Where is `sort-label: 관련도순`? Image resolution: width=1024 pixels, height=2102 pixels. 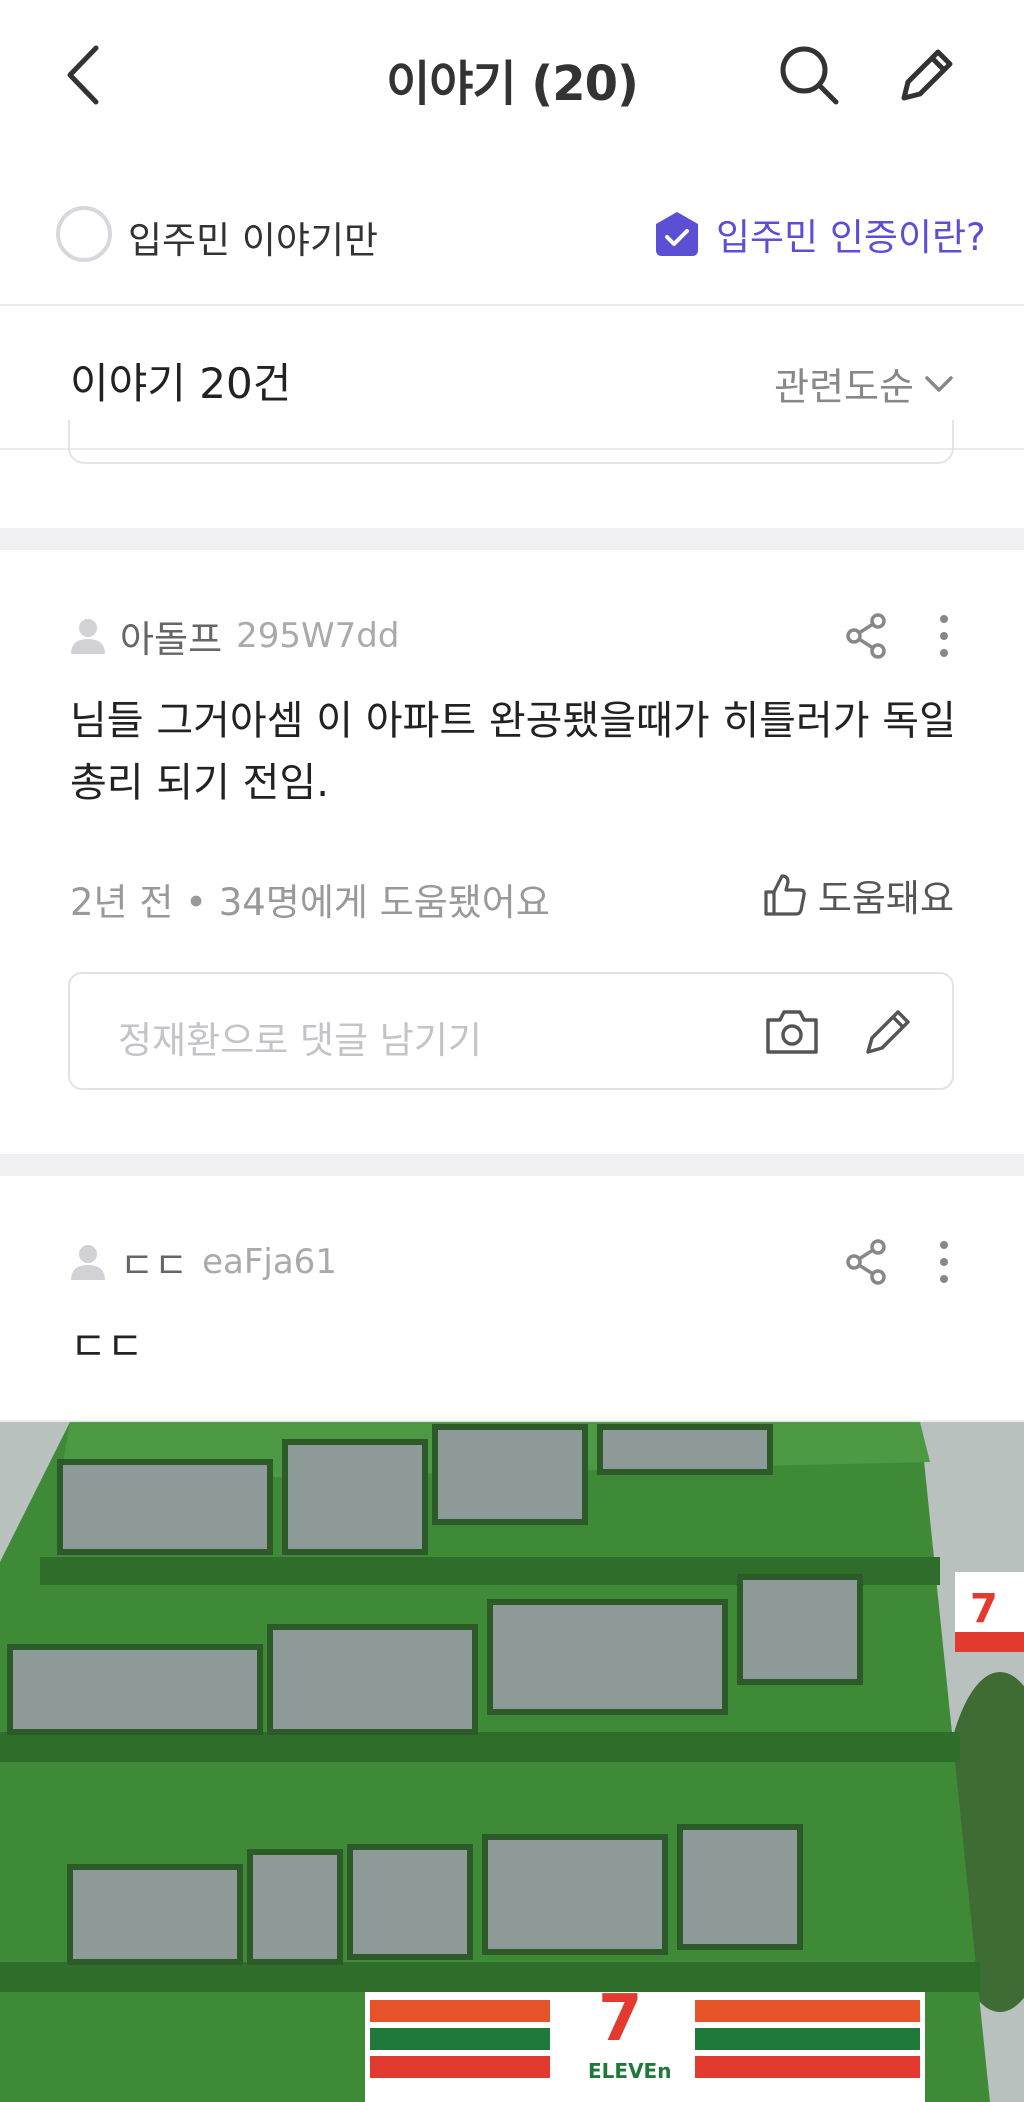
sort-label: 관련도순 is located at coordinates (844, 387).